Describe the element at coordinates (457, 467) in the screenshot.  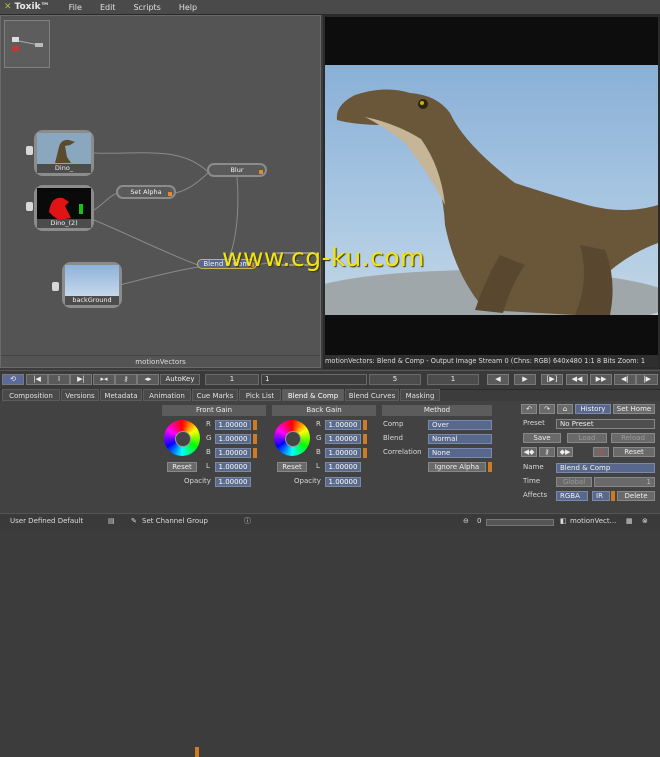
I see `ignore-alpha-toggle: Ignore Alpha` at that location.